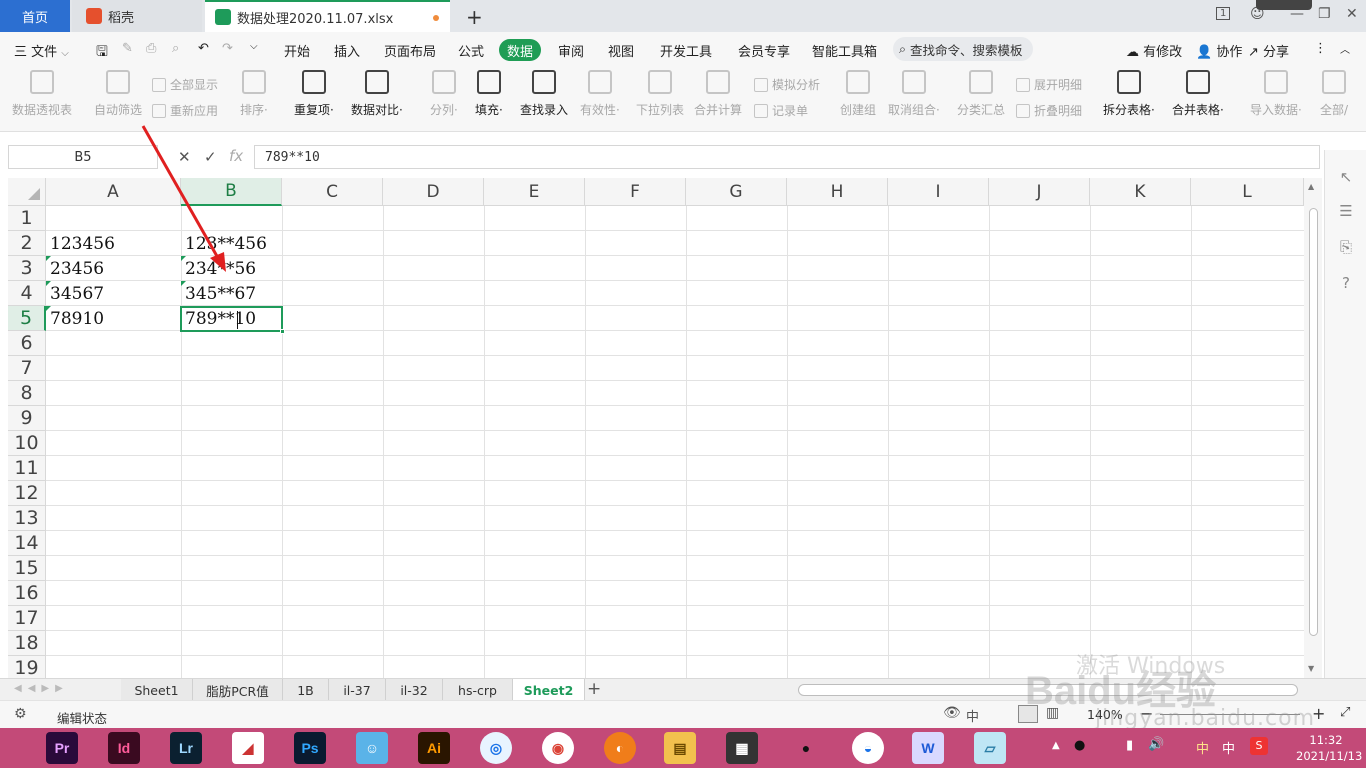 The height and width of the screenshot is (768, 1366). I want to click on confirm-edit-icon: ✓, so click(210, 157).